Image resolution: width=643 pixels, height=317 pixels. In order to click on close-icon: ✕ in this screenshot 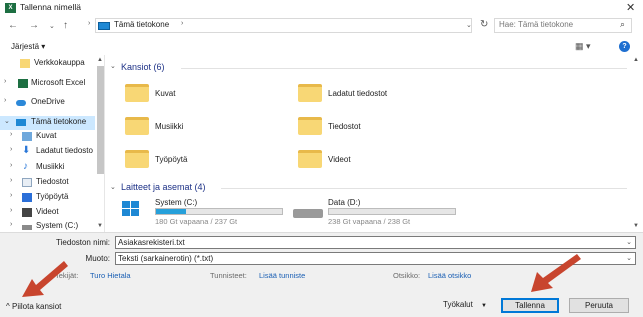, I will do `click(630, 7)`.